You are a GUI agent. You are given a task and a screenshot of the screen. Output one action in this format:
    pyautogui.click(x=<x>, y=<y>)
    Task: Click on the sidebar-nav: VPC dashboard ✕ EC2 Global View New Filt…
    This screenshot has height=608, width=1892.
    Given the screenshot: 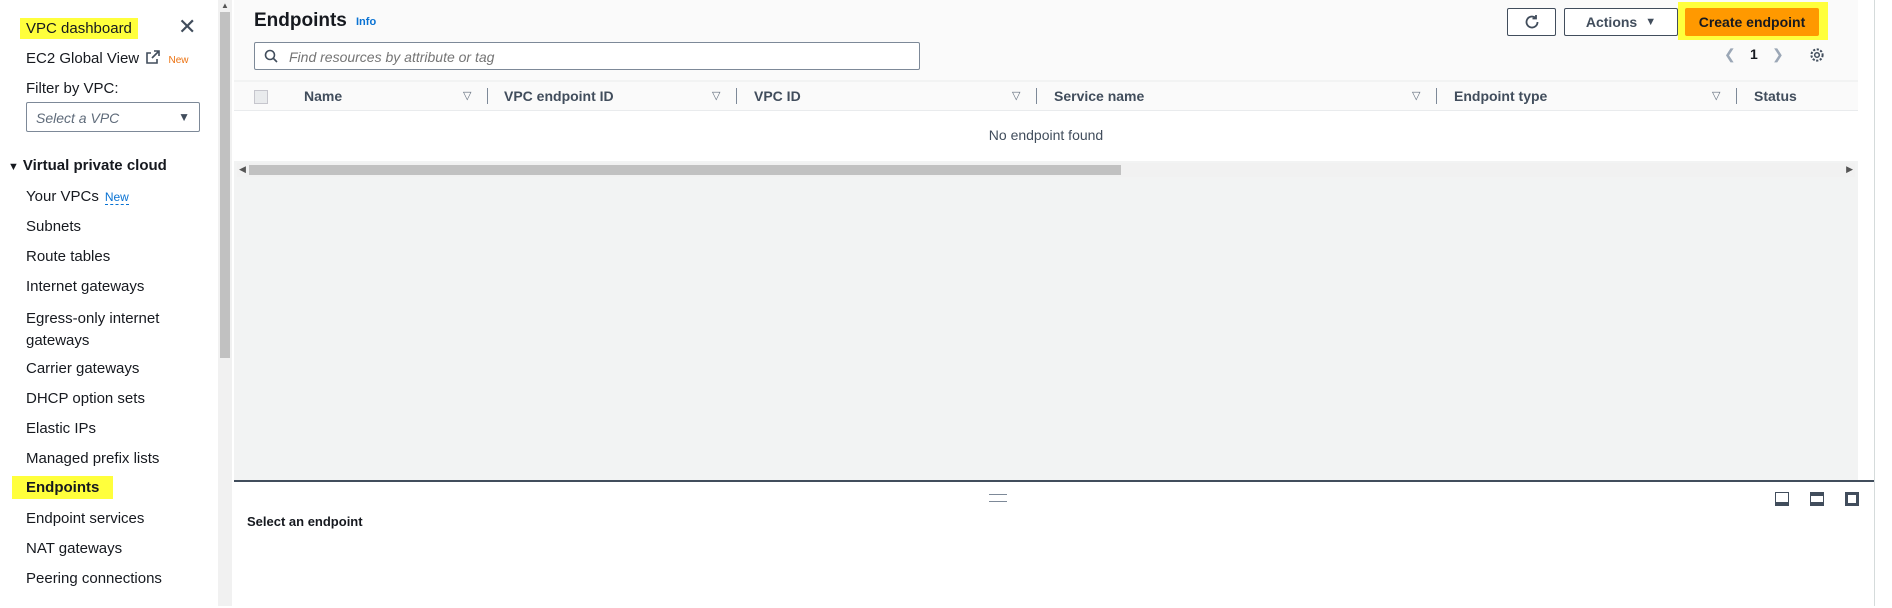 What is the action you would take?
    pyautogui.click(x=109, y=303)
    